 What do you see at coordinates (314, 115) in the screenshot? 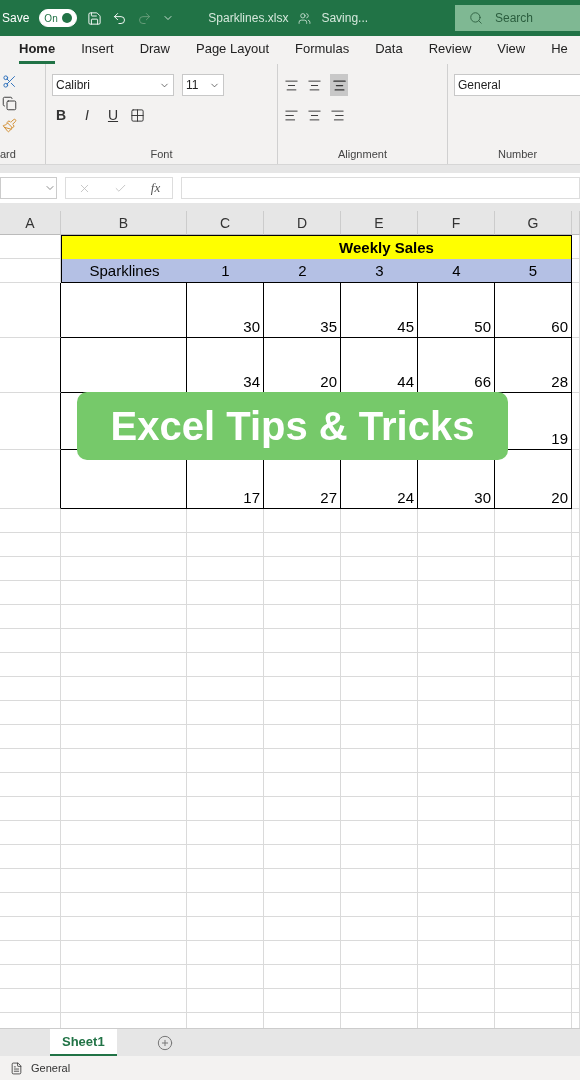
I see `align-center-icon` at bounding box center [314, 115].